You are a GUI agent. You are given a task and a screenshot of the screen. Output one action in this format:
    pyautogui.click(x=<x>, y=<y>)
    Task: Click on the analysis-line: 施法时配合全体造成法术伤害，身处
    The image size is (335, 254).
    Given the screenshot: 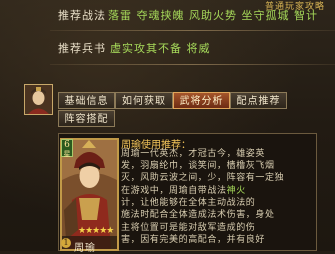 What is the action you would take?
    pyautogui.click(x=198, y=215)
    